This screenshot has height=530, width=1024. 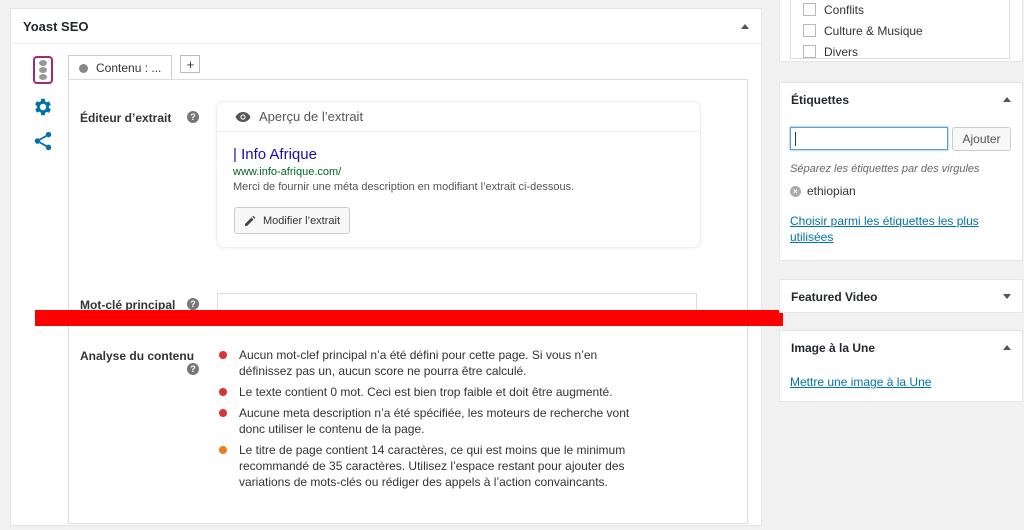 I want to click on share-icon, so click(x=43, y=141).